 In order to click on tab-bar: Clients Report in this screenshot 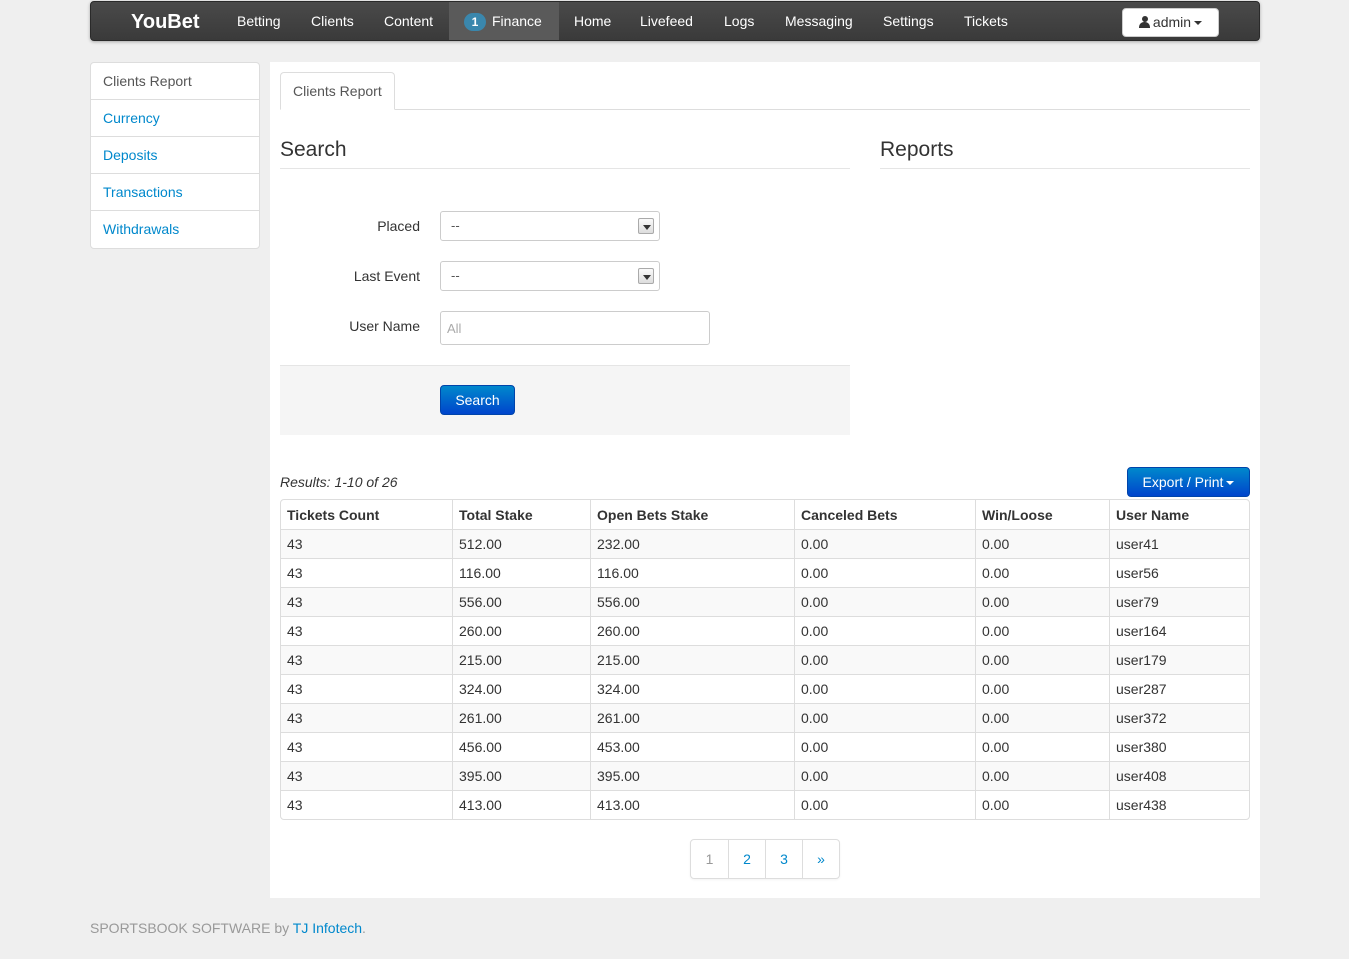, I will do `click(765, 91)`.